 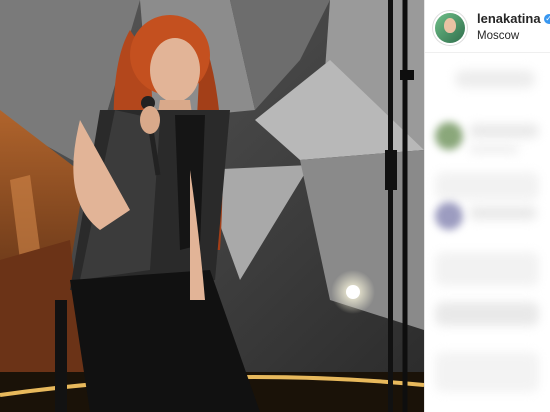 I want to click on user-info: lenakatina ✓ Moscow, so click(x=513, y=27).